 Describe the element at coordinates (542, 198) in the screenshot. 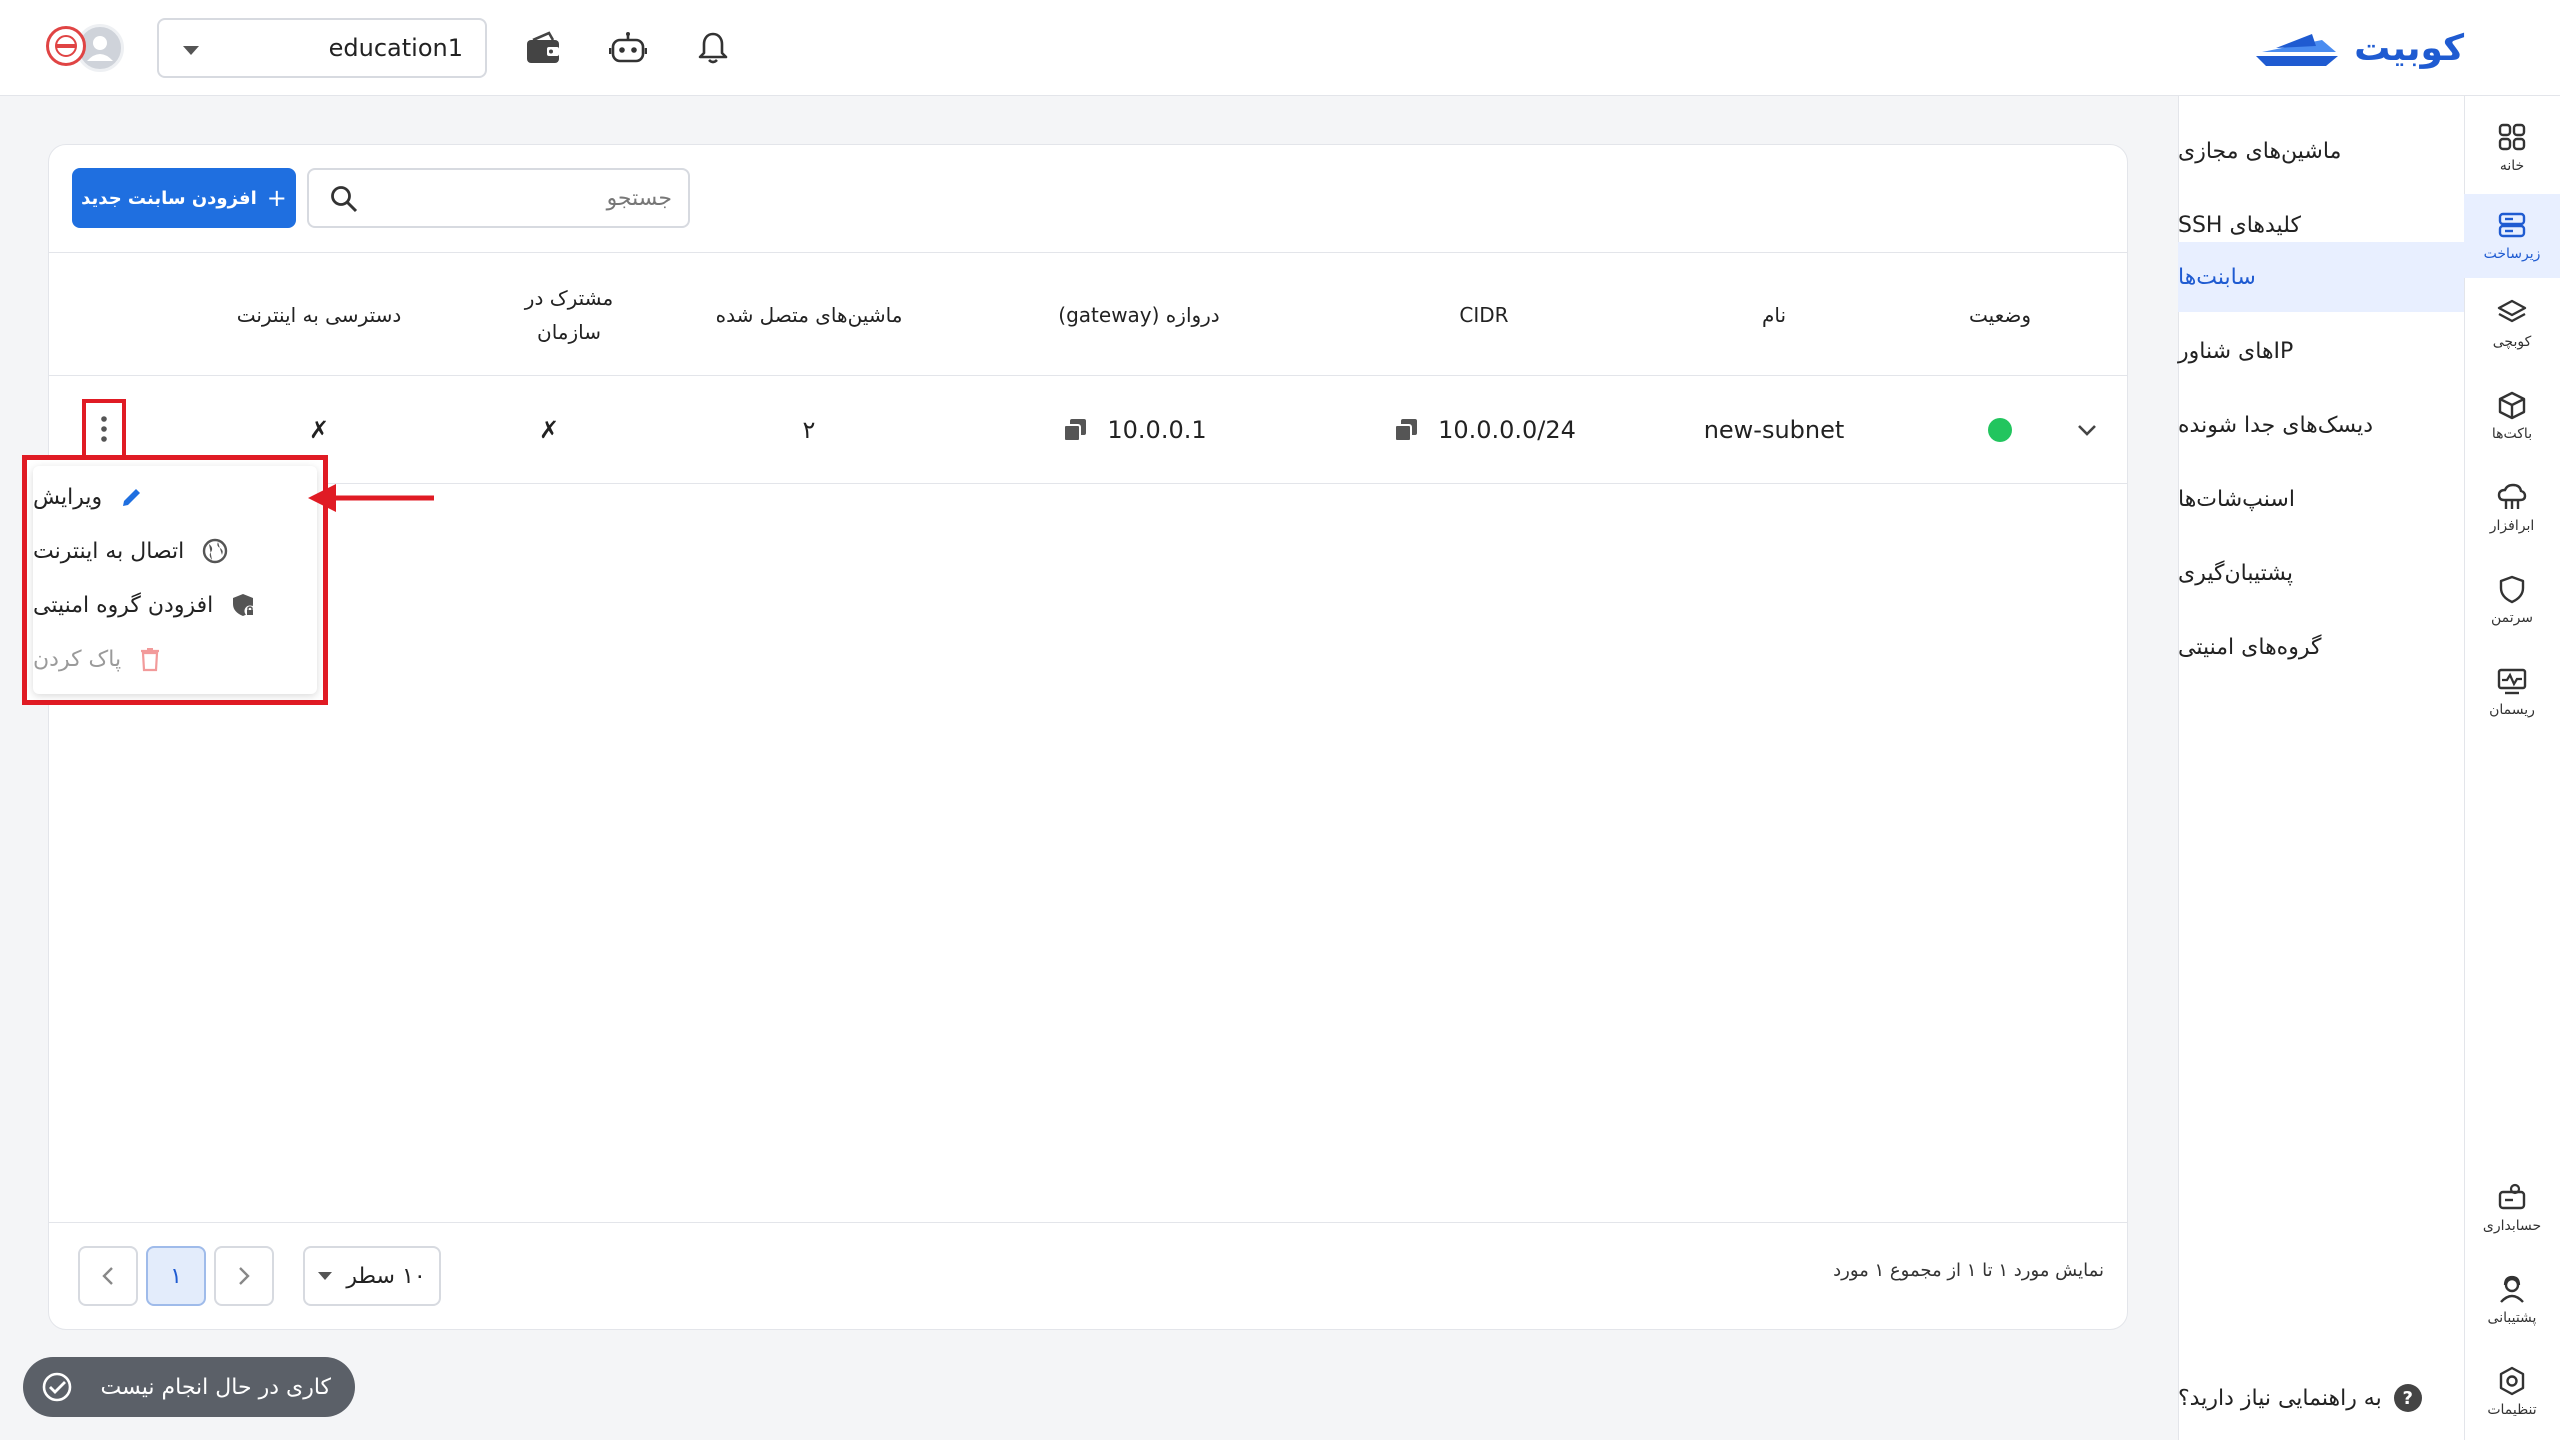

I see `search-input` at that location.